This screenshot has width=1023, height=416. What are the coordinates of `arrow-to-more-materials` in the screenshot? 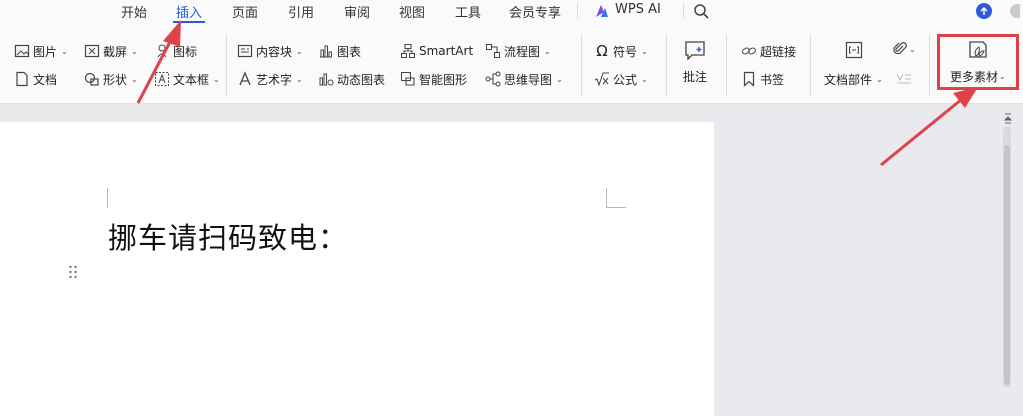 It's located at (929, 127).